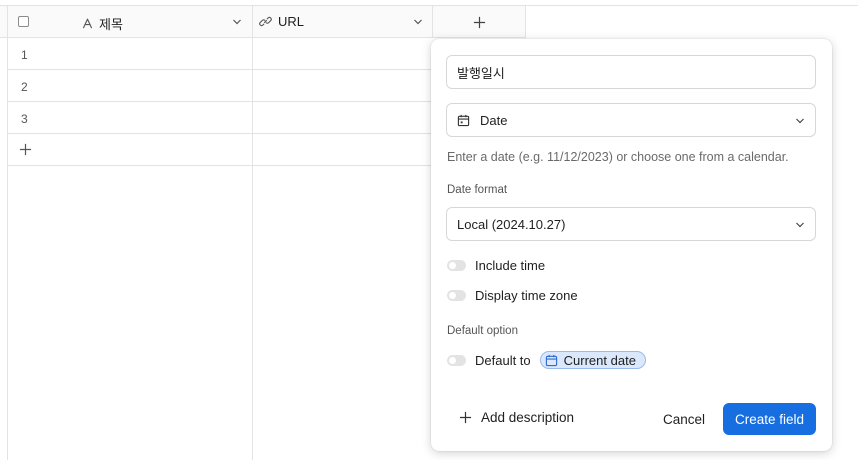 This screenshot has width=858, height=460. What do you see at coordinates (692, 5) in the screenshot?
I see `header-divider` at bounding box center [692, 5].